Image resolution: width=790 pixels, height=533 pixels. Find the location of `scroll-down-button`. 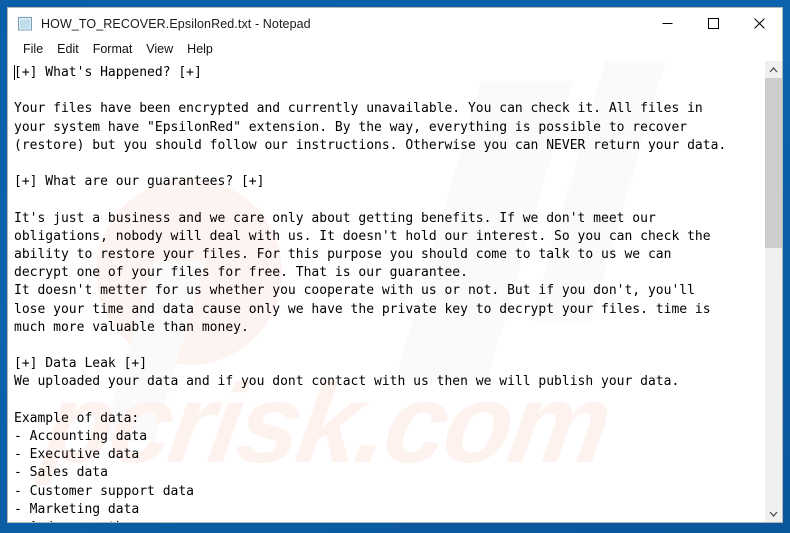

scroll-down-button is located at coordinates (773, 513).